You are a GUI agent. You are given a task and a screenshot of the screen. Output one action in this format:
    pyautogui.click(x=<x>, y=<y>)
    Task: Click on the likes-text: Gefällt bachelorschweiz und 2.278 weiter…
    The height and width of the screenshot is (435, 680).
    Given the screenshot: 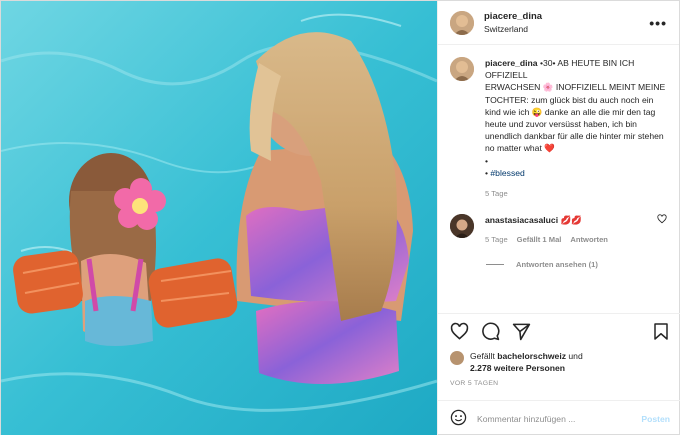 What is the action you would take?
    pyautogui.click(x=526, y=362)
    